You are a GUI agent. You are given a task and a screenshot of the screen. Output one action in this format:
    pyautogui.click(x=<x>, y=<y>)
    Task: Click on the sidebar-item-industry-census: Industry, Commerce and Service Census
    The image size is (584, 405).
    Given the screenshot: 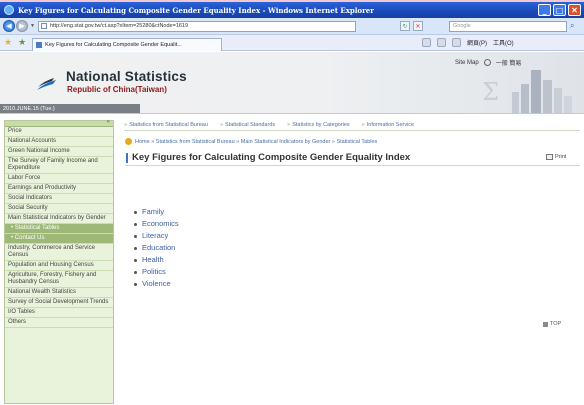 What is the action you would take?
    pyautogui.click(x=59, y=252)
    